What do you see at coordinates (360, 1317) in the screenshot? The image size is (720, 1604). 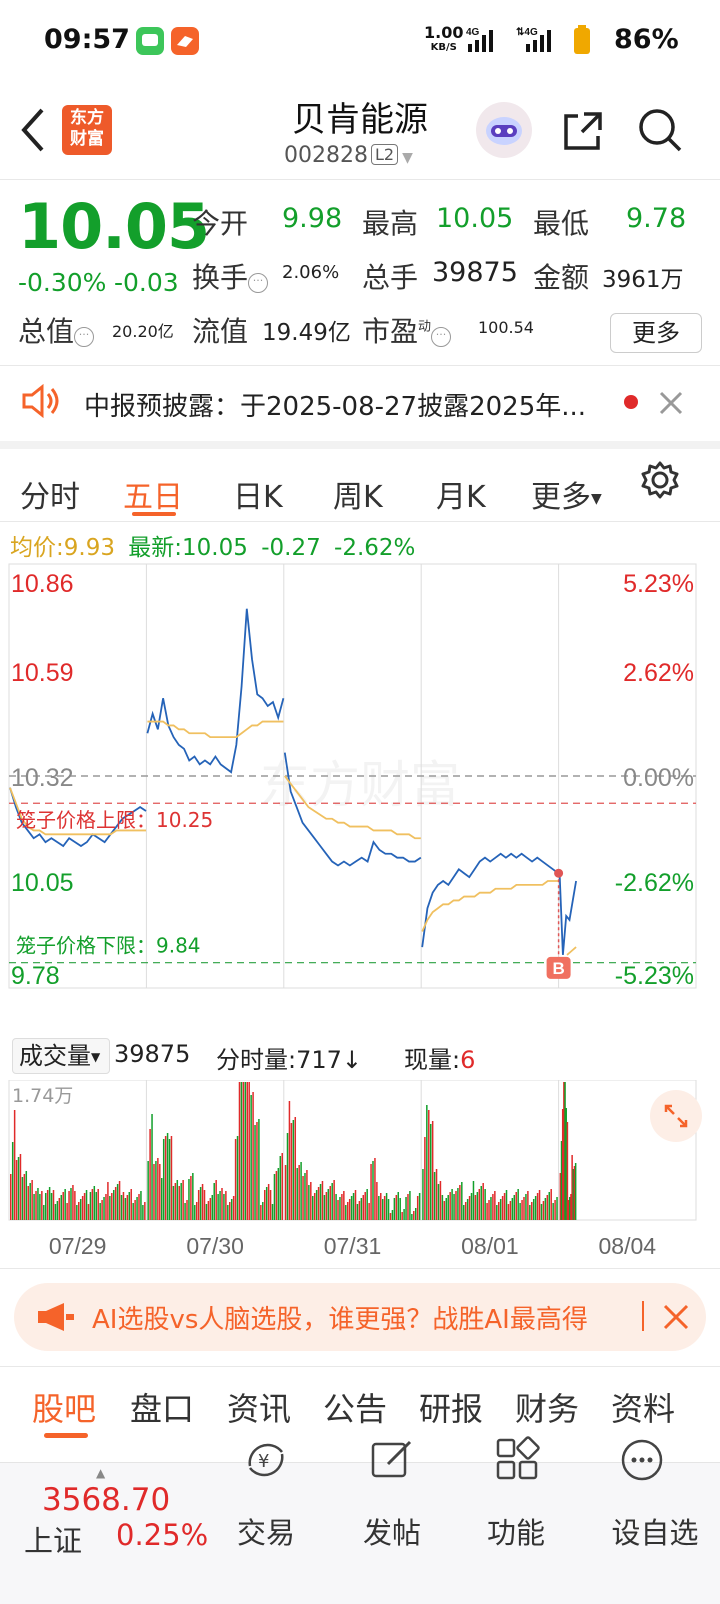 I see `ai-promo-banner: AI选股vs人脑选股，谁更强？战胜AI最高得` at bounding box center [360, 1317].